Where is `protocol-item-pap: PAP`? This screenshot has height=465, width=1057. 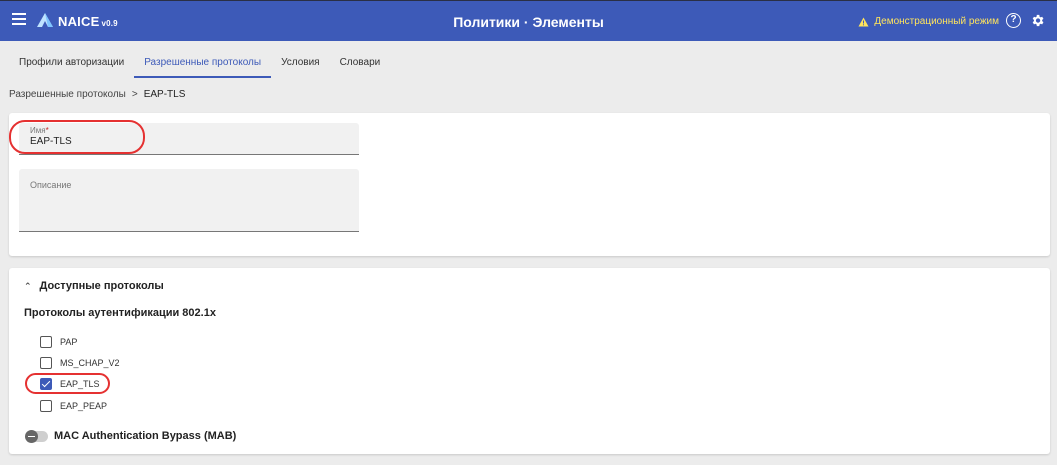 protocol-item-pap: PAP is located at coordinates (58, 342).